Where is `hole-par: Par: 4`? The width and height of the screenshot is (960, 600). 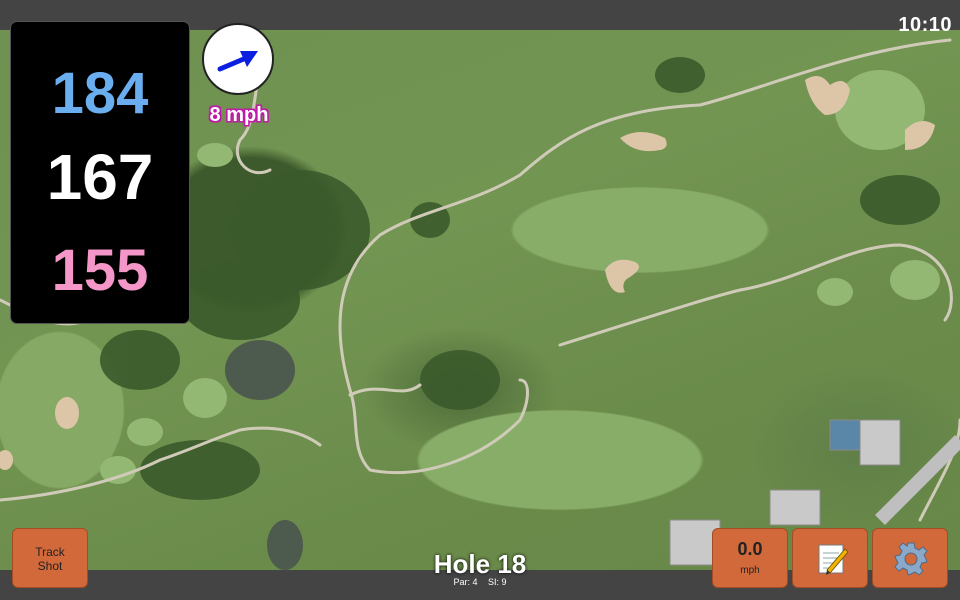 hole-par: Par: 4 is located at coordinates (465, 582).